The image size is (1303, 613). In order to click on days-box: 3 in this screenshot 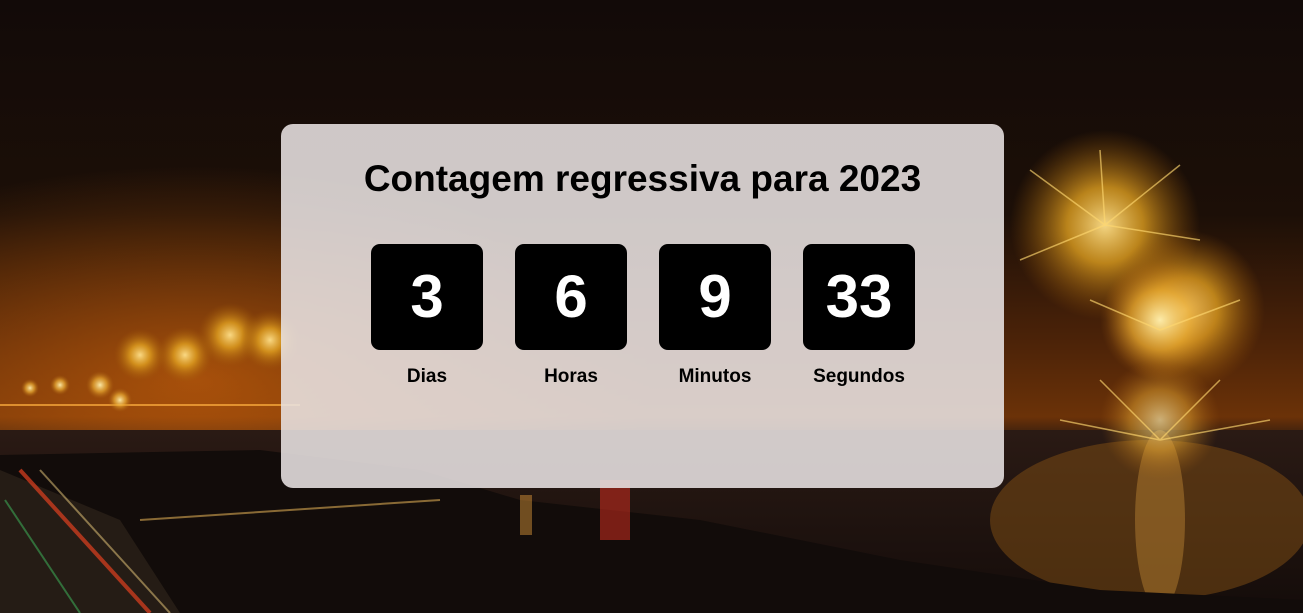, I will do `click(427, 297)`.